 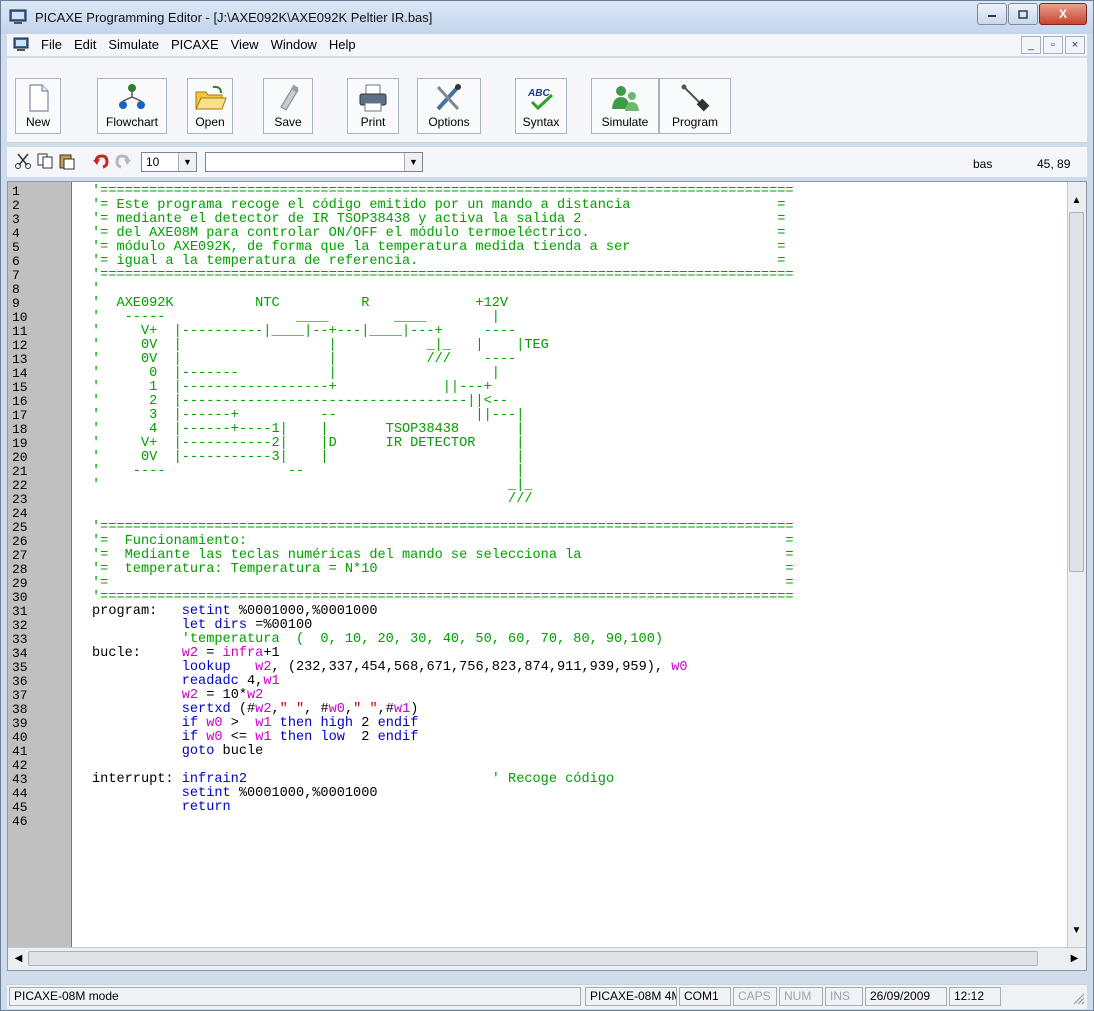 I want to click on font-name-select: ▼, so click(x=314, y=162).